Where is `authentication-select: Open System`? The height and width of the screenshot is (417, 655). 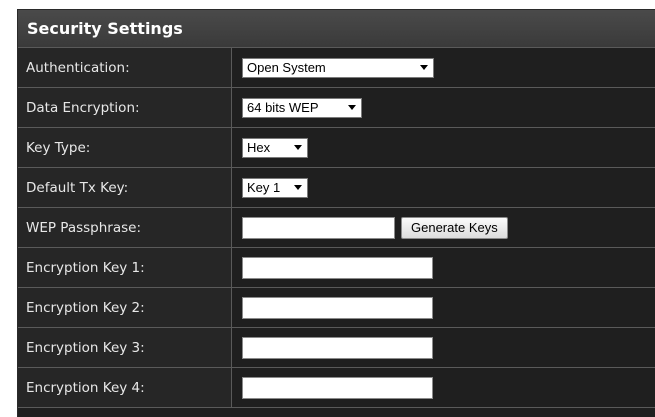
authentication-select: Open System is located at coordinates (338, 67).